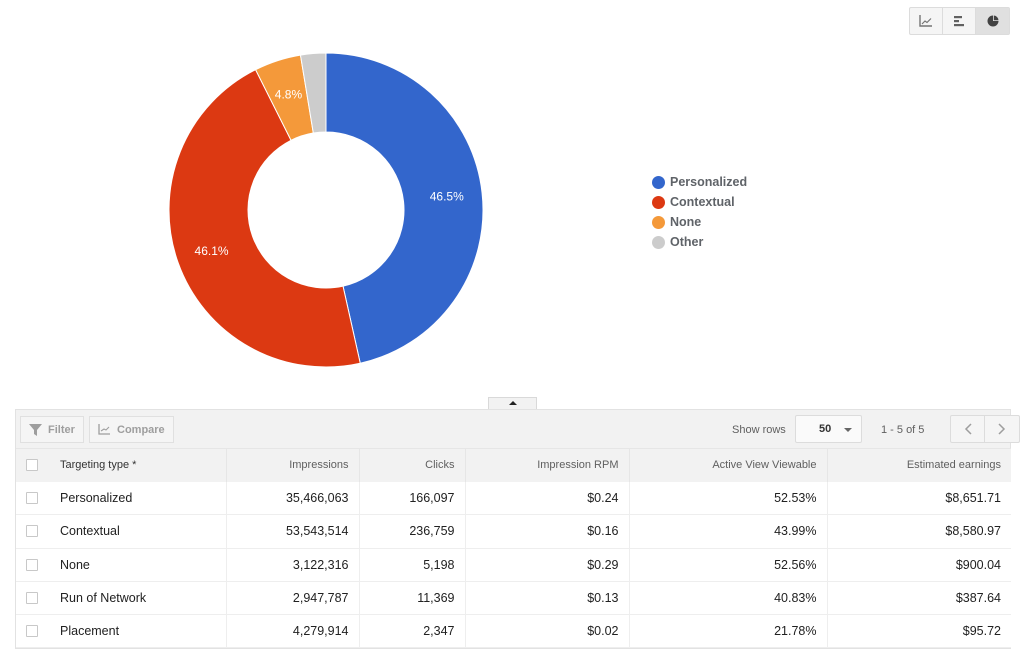  I want to click on row-label: Contextual, so click(90, 531).